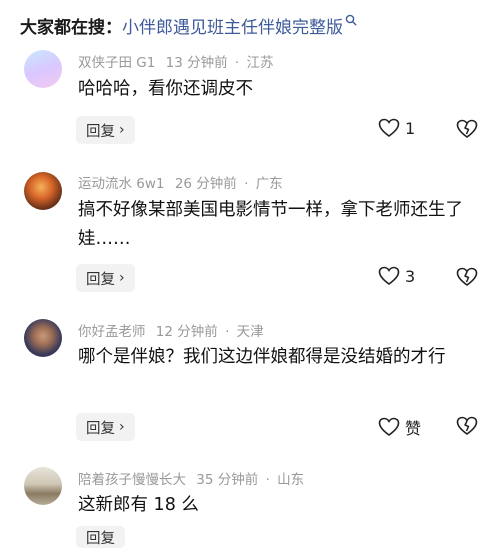  What do you see at coordinates (260, 63) in the screenshot?
I see `comment-location: 江苏` at bounding box center [260, 63].